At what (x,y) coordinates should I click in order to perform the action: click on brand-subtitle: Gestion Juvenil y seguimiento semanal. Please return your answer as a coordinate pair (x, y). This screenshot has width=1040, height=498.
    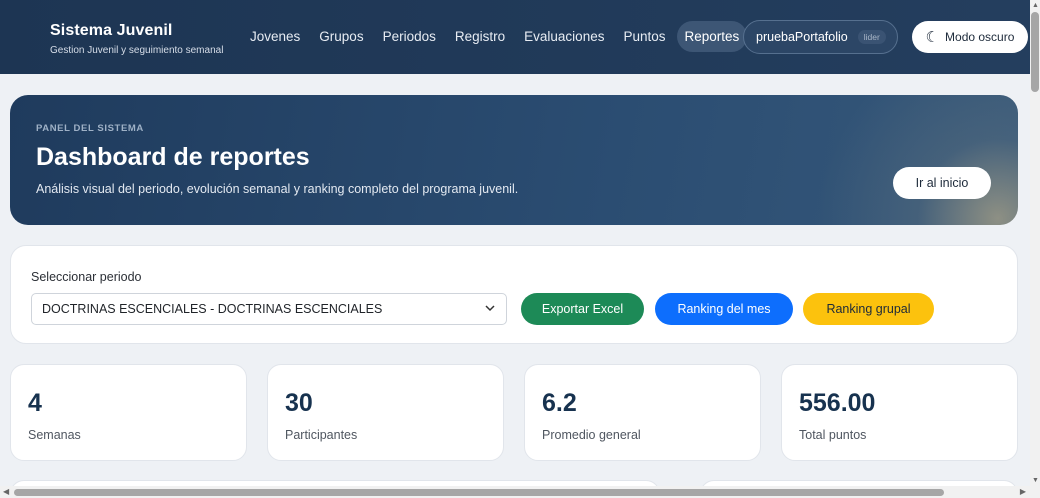
    Looking at the image, I should click on (137, 50).